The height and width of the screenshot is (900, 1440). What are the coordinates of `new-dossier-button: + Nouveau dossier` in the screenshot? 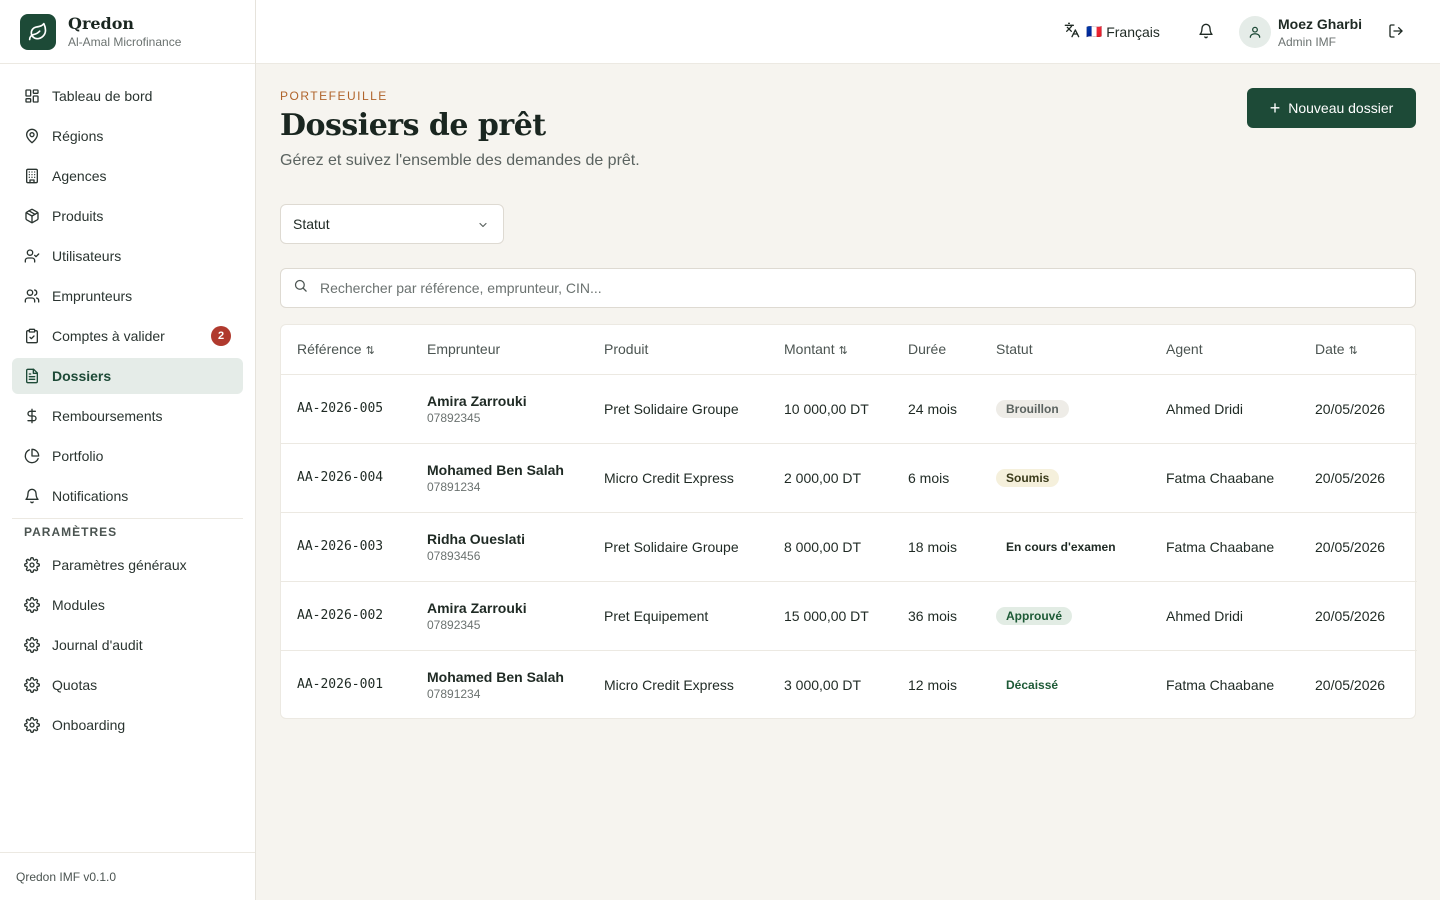 It's located at (1331, 108).